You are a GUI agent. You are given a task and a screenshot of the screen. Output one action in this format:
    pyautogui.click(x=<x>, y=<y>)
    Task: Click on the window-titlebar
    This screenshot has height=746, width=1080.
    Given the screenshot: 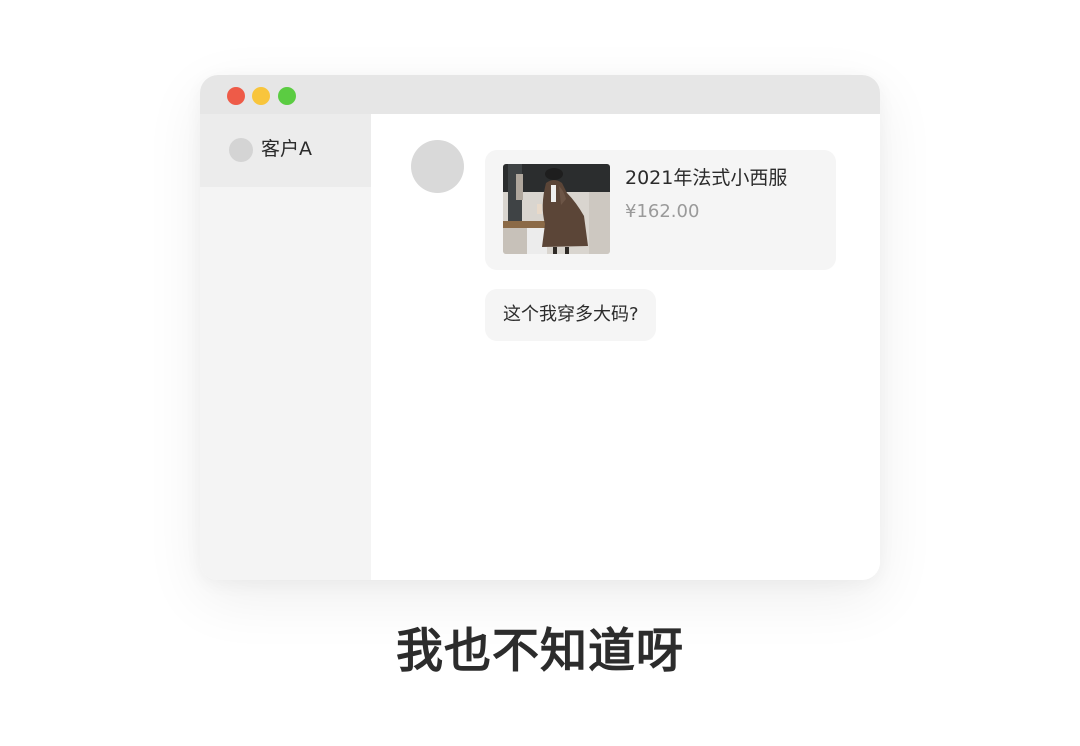 What is the action you would take?
    pyautogui.click(x=540, y=94)
    